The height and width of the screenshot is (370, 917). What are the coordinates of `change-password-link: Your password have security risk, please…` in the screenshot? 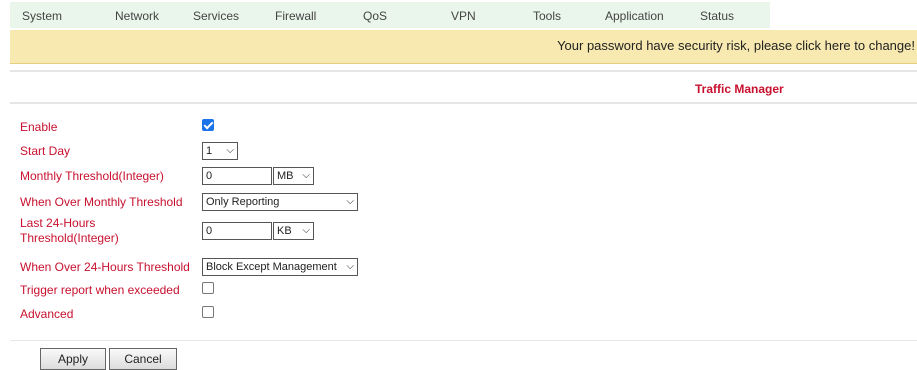 It's located at (736, 45).